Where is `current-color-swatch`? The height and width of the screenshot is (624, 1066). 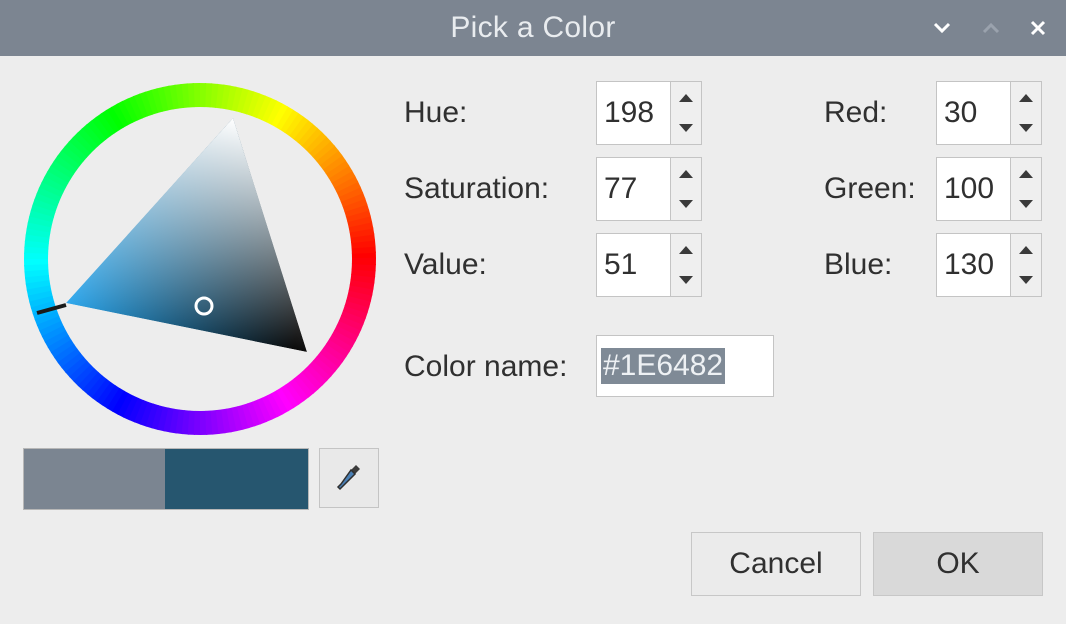 current-color-swatch is located at coordinates (236, 479).